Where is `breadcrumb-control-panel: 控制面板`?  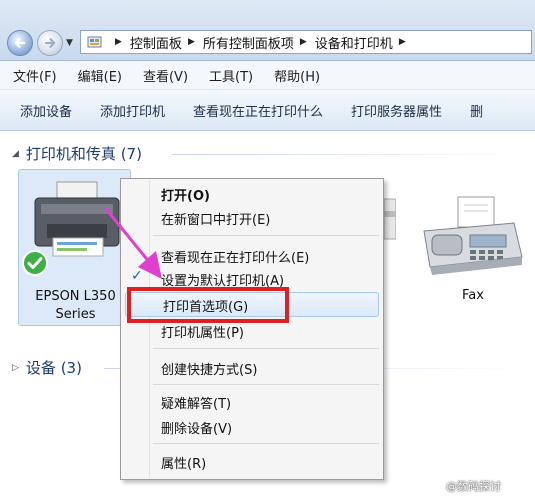 breadcrumb-control-panel: 控制面板 is located at coordinates (156, 42).